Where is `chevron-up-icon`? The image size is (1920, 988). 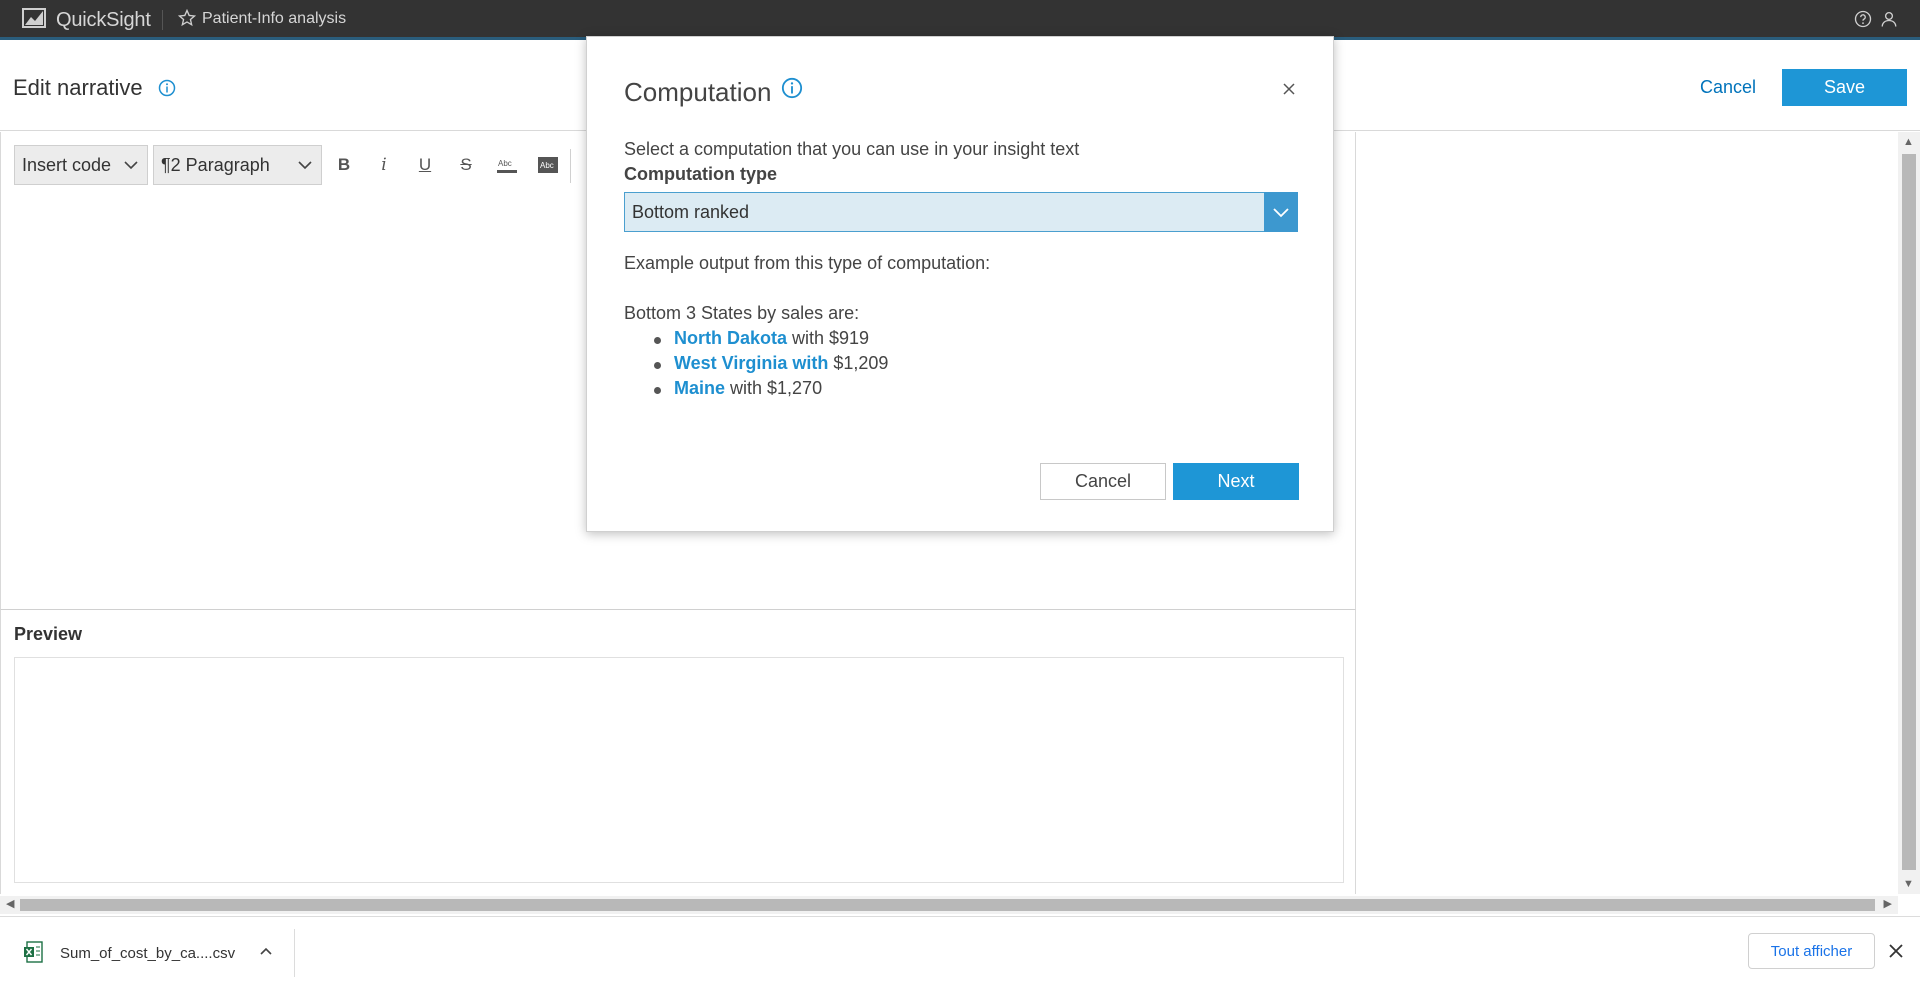 chevron-up-icon is located at coordinates (266, 951).